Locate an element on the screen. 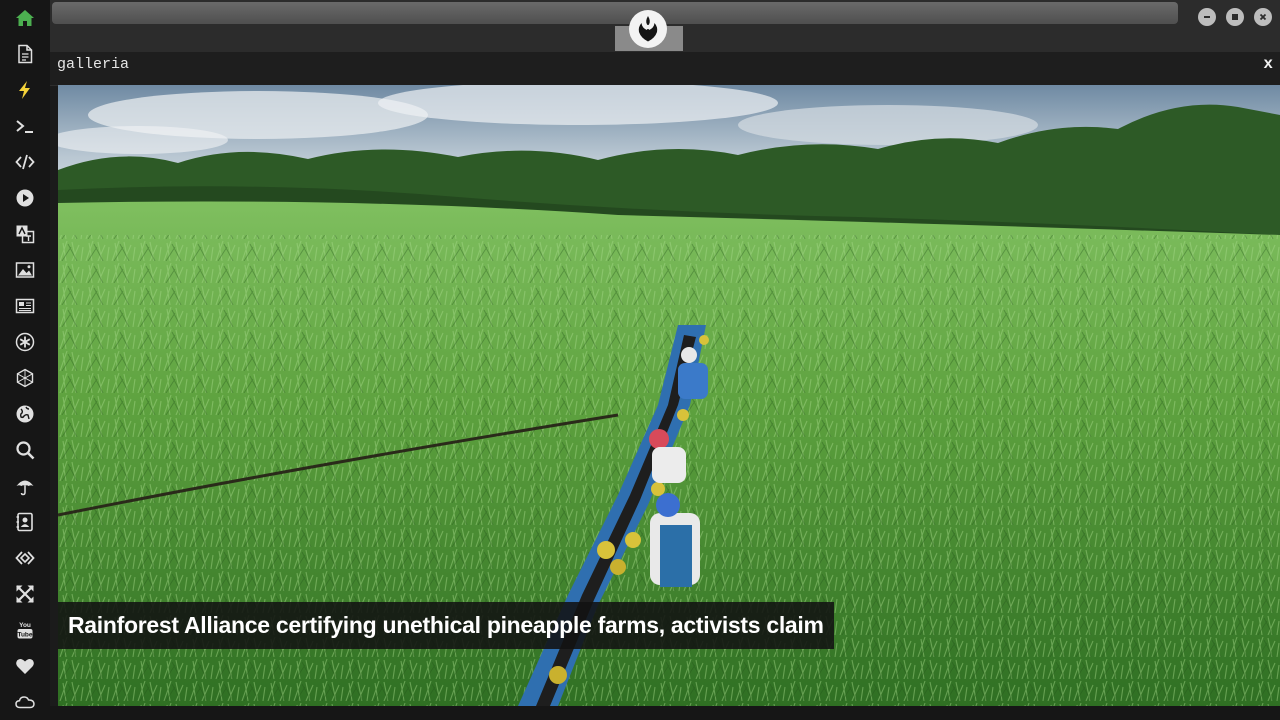 The width and height of the screenshot is (1280, 720). umbrella-icon is located at coordinates (25, 486).